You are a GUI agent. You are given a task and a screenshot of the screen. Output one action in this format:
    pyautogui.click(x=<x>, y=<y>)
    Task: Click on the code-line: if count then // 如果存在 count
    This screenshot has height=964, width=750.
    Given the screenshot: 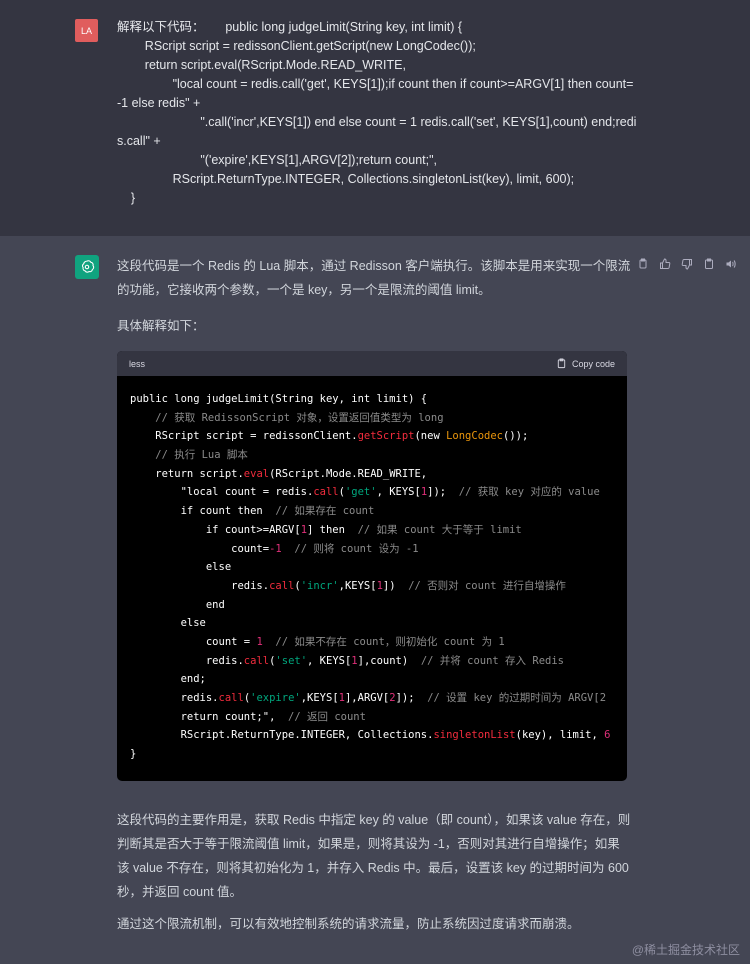 What is the action you would take?
    pyautogui.click(x=252, y=511)
    